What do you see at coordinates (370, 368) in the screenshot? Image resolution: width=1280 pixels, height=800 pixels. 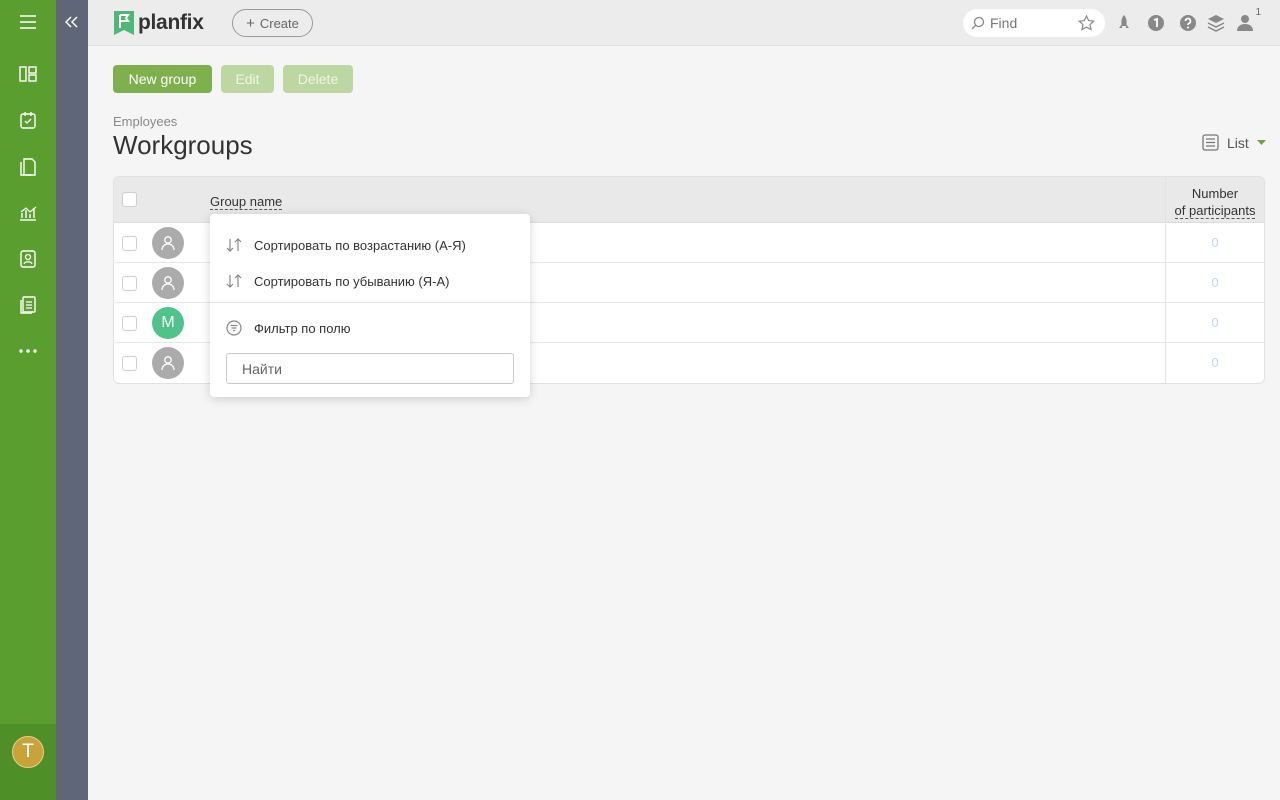 I see `dropdown-search-input` at bounding box center [370, 368].